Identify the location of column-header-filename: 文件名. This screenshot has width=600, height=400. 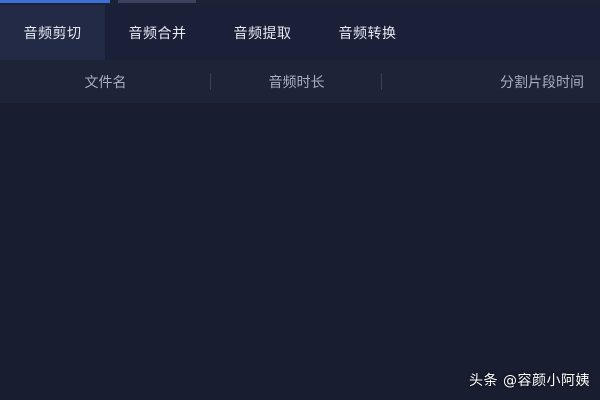
(105, 81).